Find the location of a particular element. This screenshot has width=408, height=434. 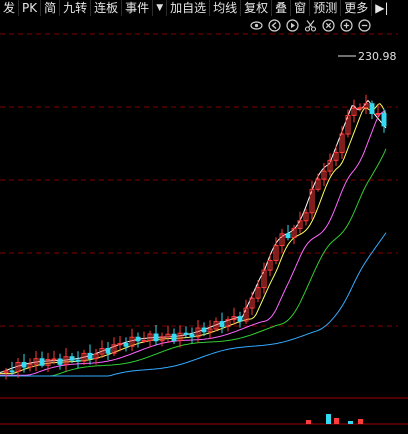

volume-bars is located at coordinates (334, 419).